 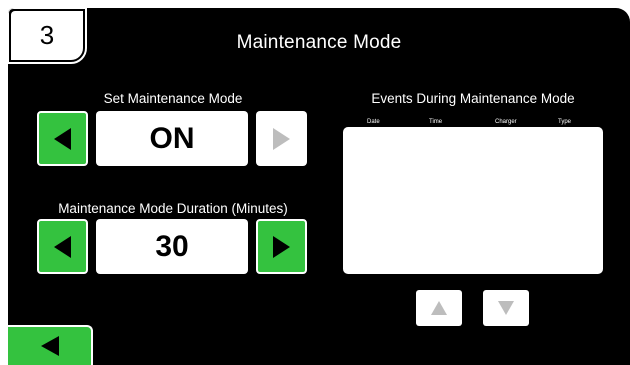 I want to click on scroll-up-button, so click(x=439, y=308).